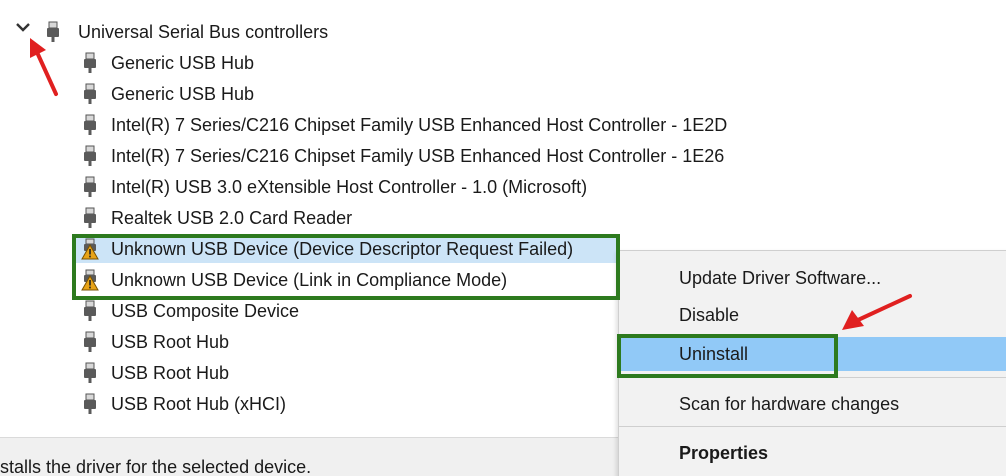  I want to click on menu-item-label: Disable, so click(709, 315).